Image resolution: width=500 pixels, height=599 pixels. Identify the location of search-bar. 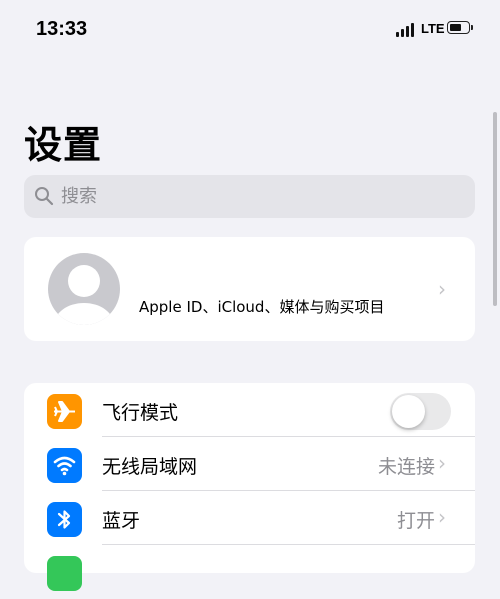
(249, 196).